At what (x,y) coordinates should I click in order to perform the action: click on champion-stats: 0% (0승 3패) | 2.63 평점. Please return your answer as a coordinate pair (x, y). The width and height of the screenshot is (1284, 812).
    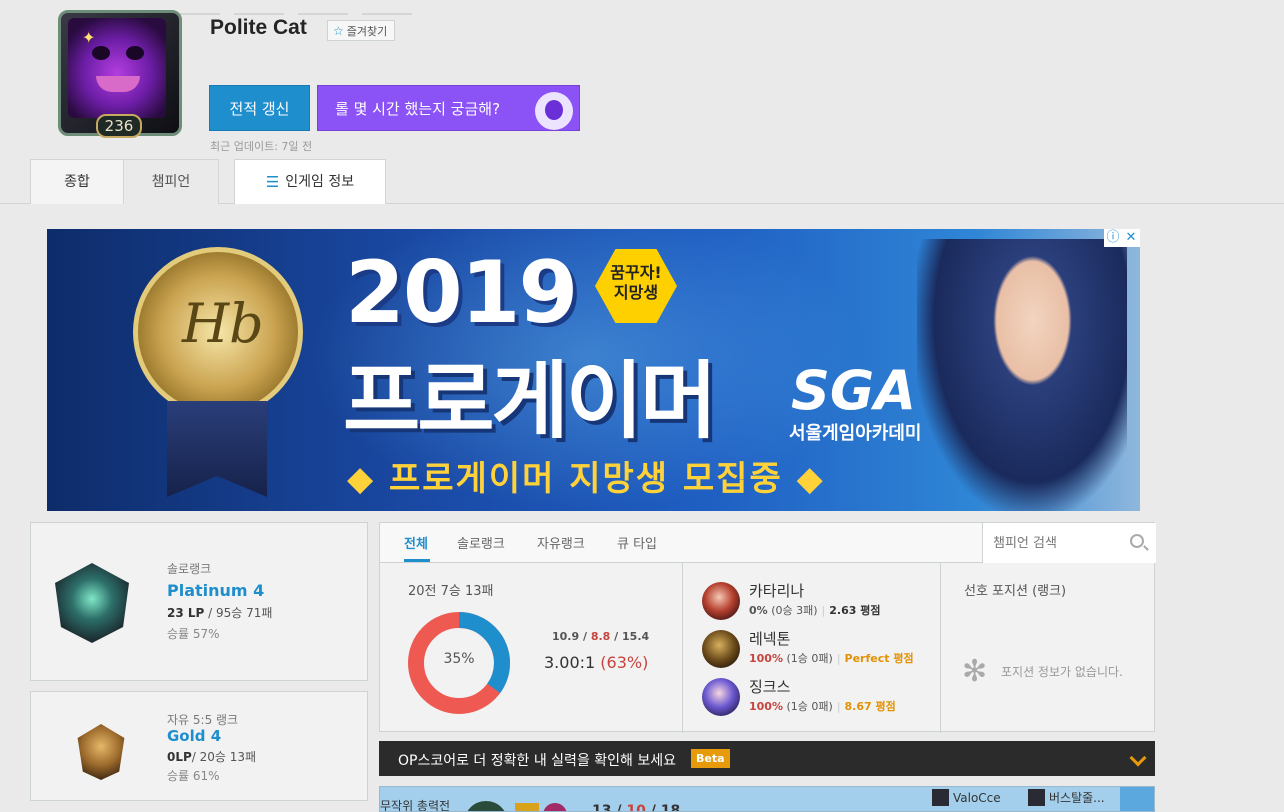
    Looking at the image, I should click on (814, 610).